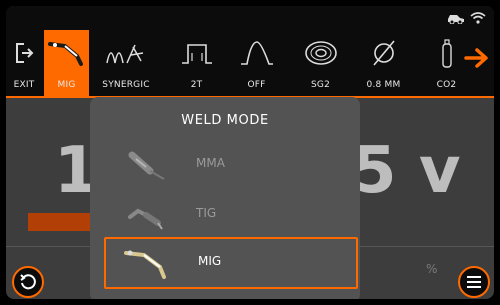 This screenshot has width=500, height=305. What do you see at coordinates (250, 18) in the screenshot?
I see `status-bar` at bounding box center [250, 18].